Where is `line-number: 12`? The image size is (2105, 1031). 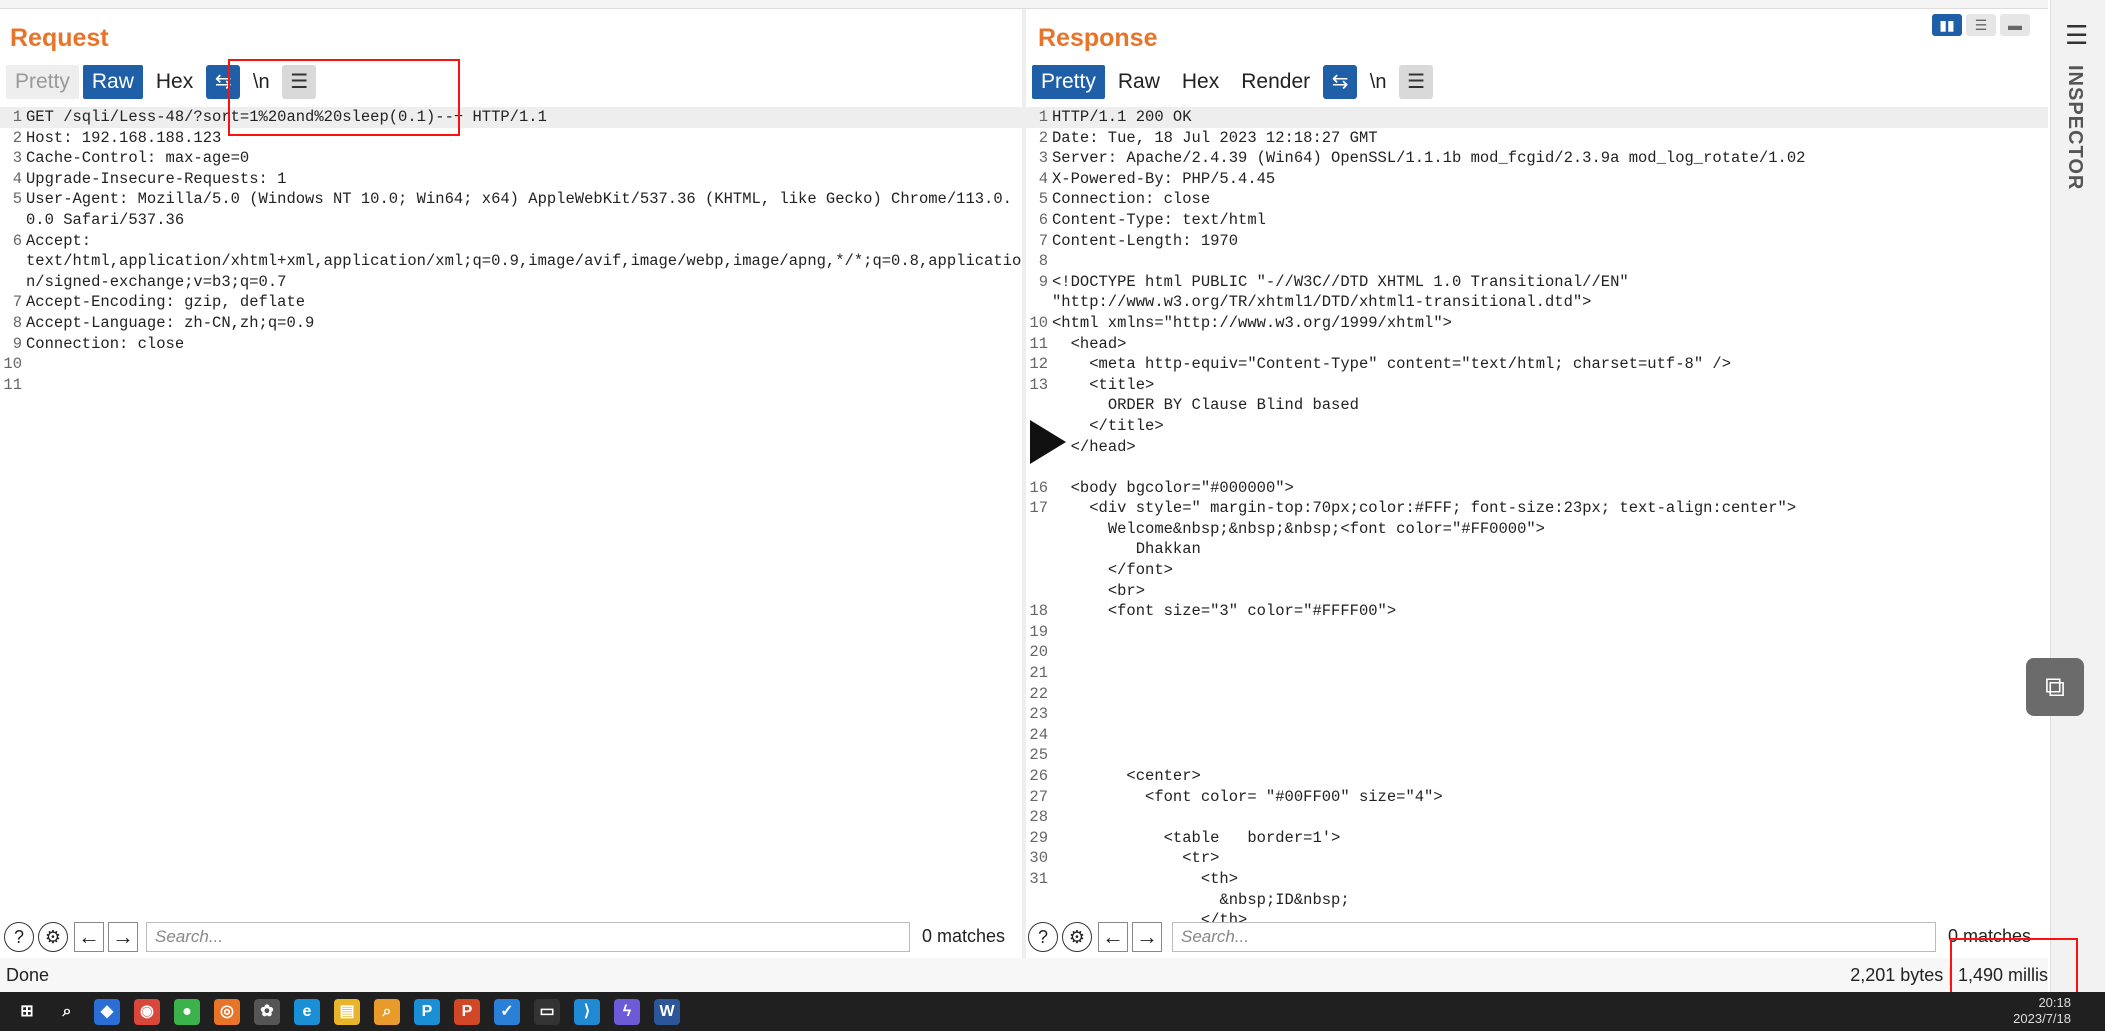
line-number: 12 is located at coordinates (1038, 364).